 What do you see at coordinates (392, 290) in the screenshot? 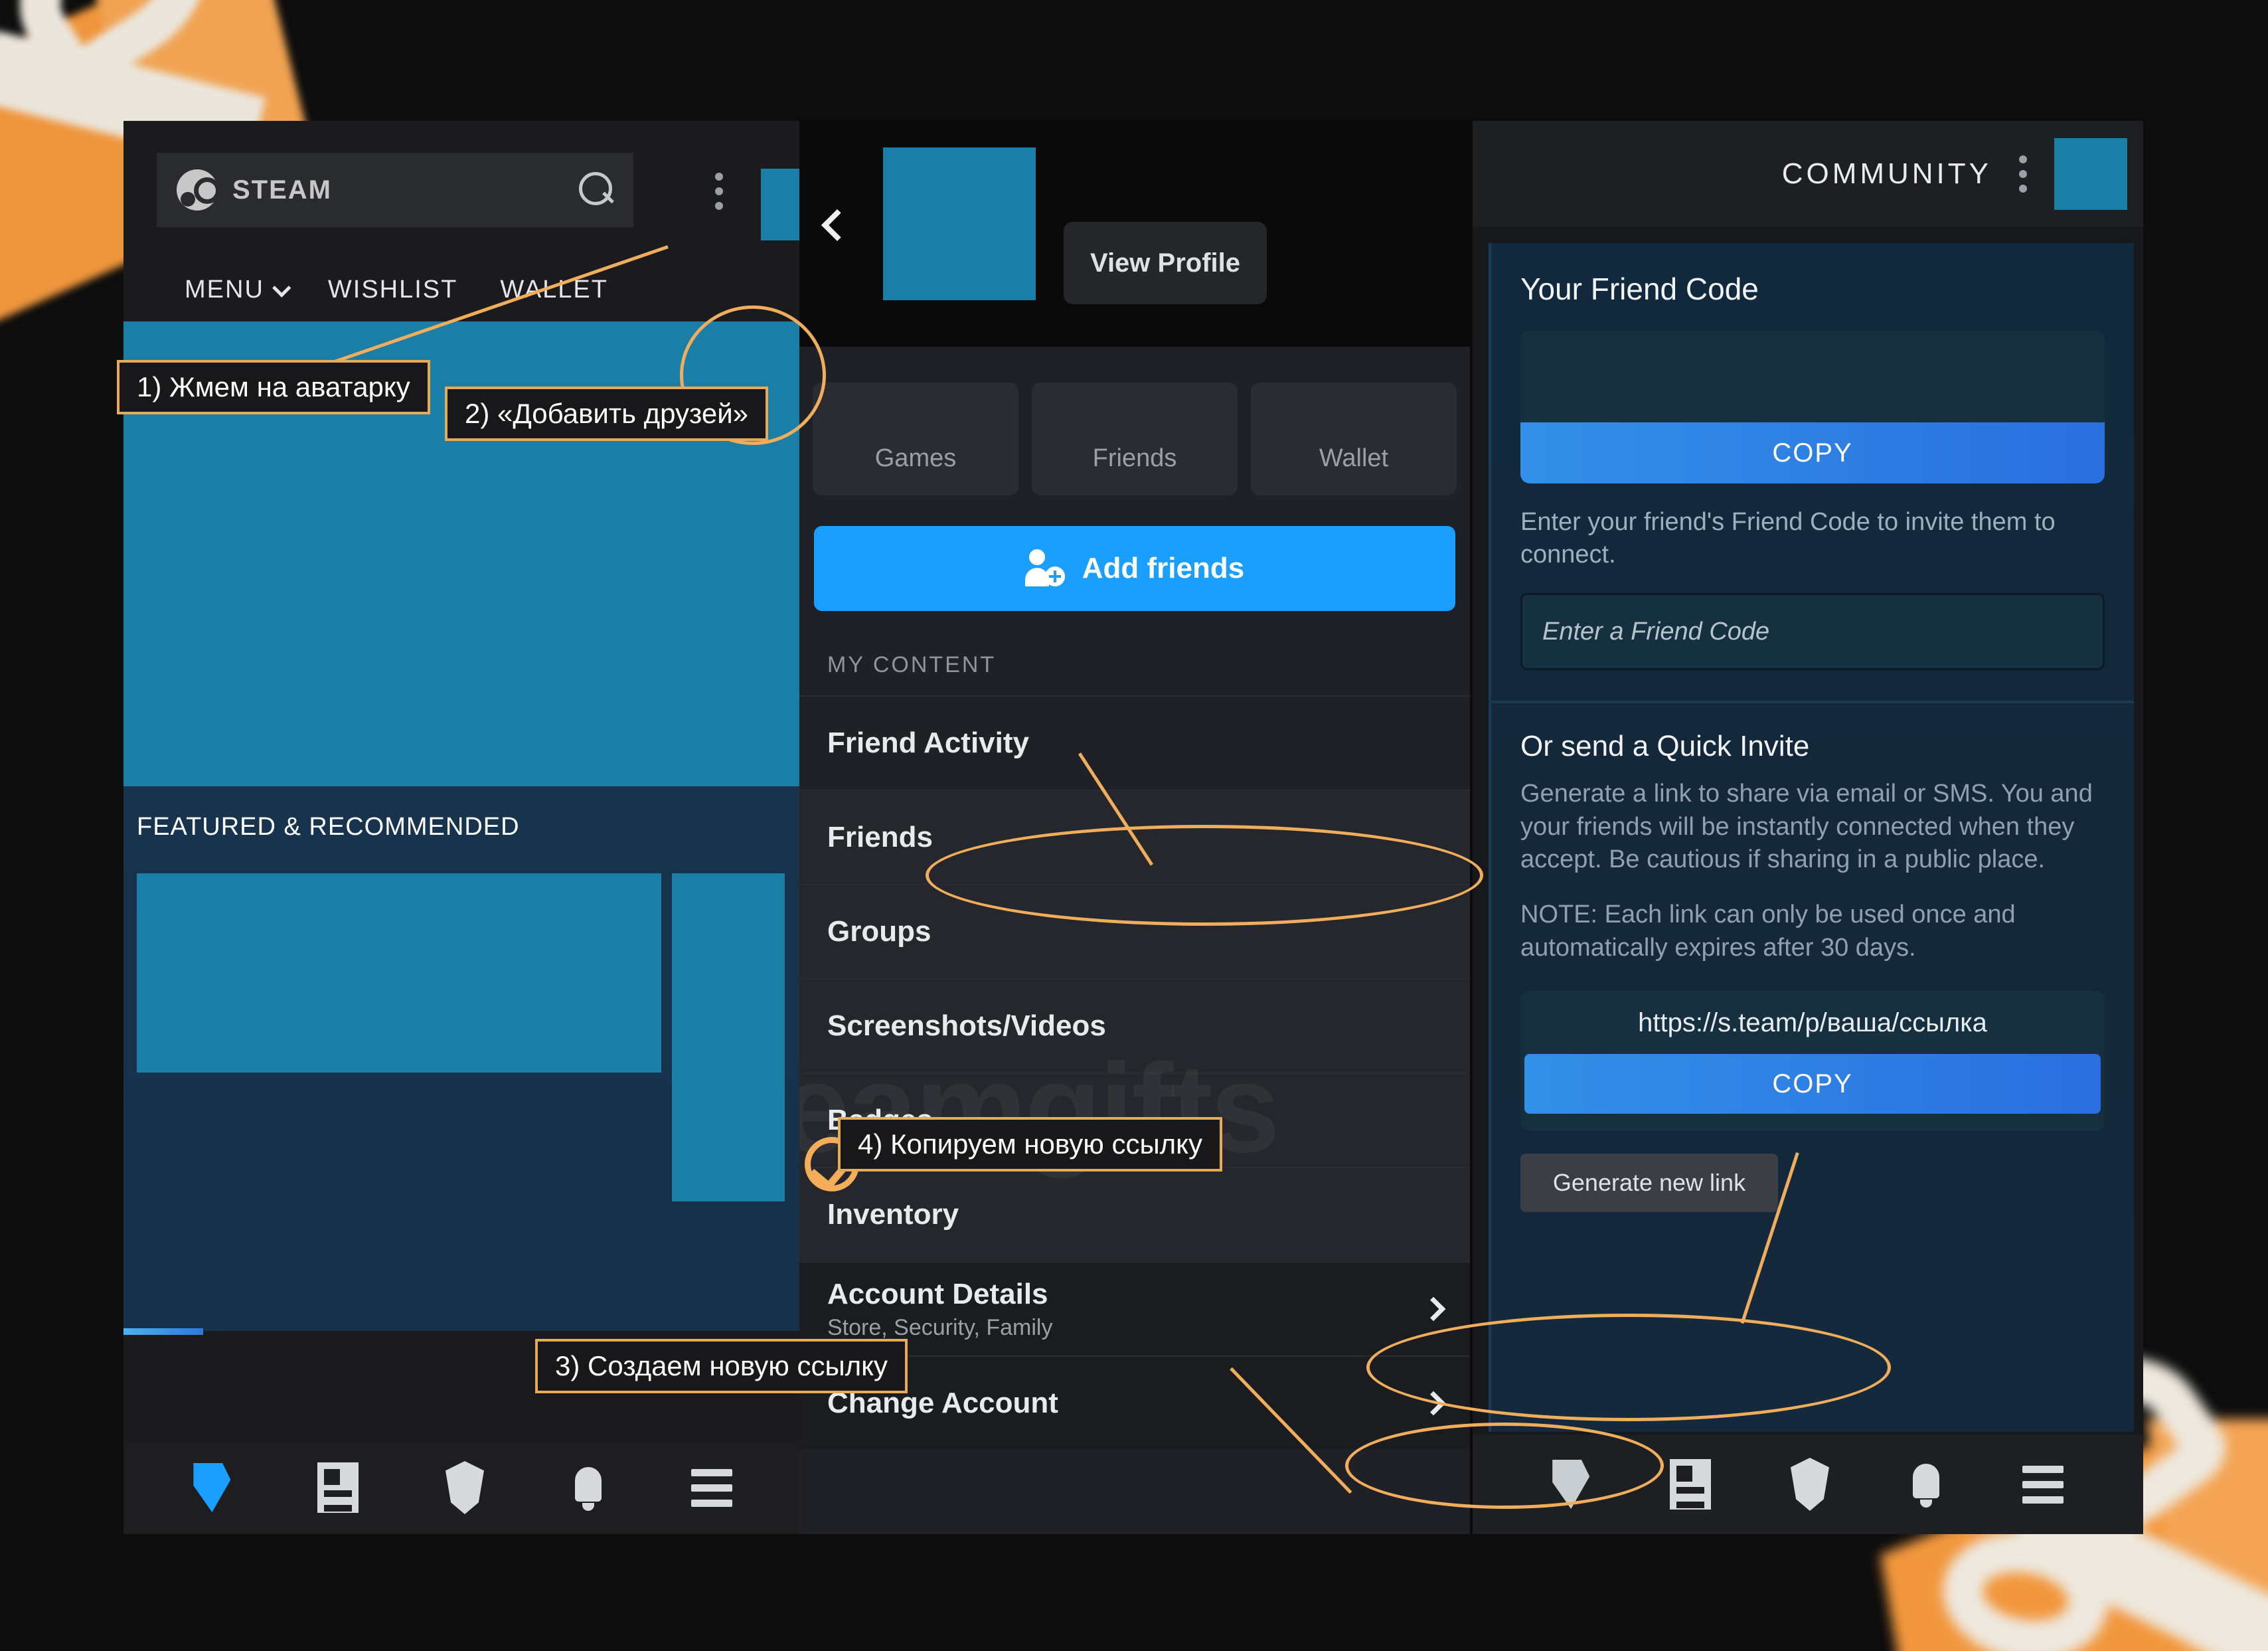
I see `sidebar-item-wishlist: WISHLIST` at bounding box center [392, 290].